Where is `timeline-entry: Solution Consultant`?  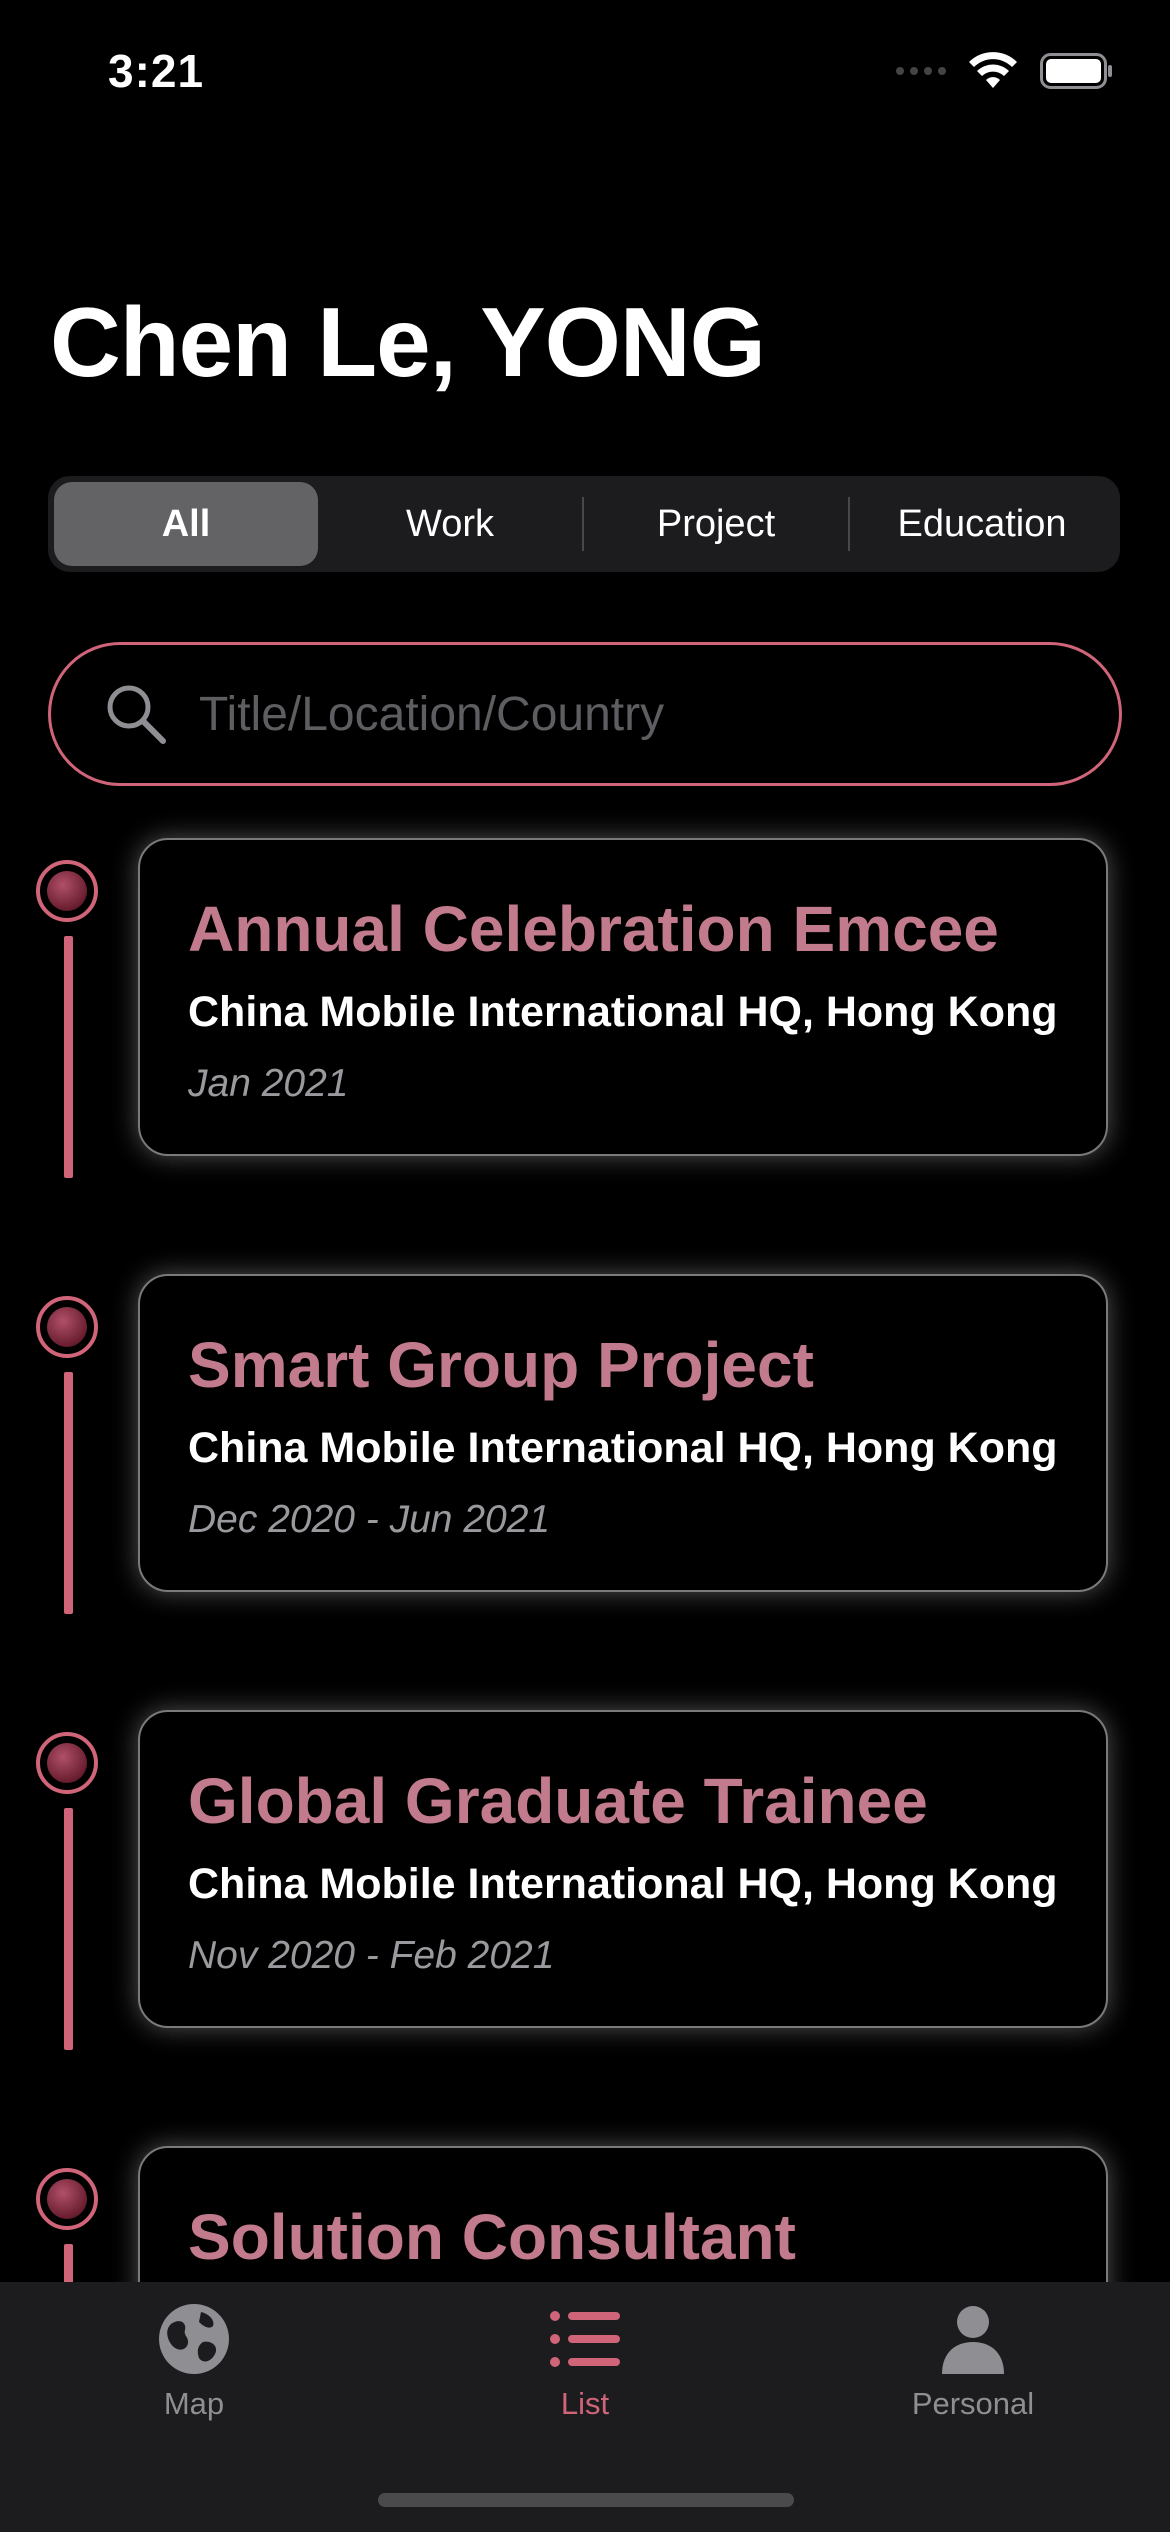
timeline-entry: Solution Consultant is located at coordinates (585, 2214).